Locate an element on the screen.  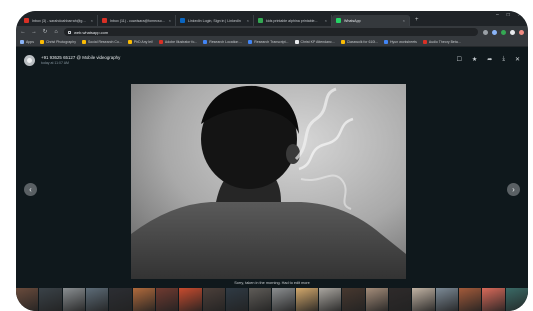
close-icon: ✕ is located at coordinates (517, 59).